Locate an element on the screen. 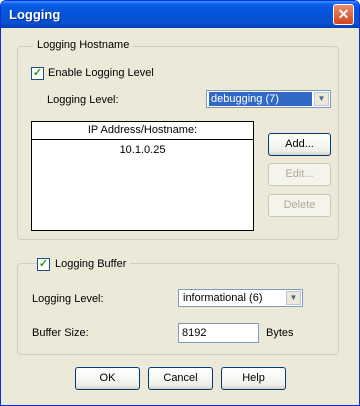 The height and width of the screenshot is (406, 360). help-button: Help is located at coordinates (253, 378).